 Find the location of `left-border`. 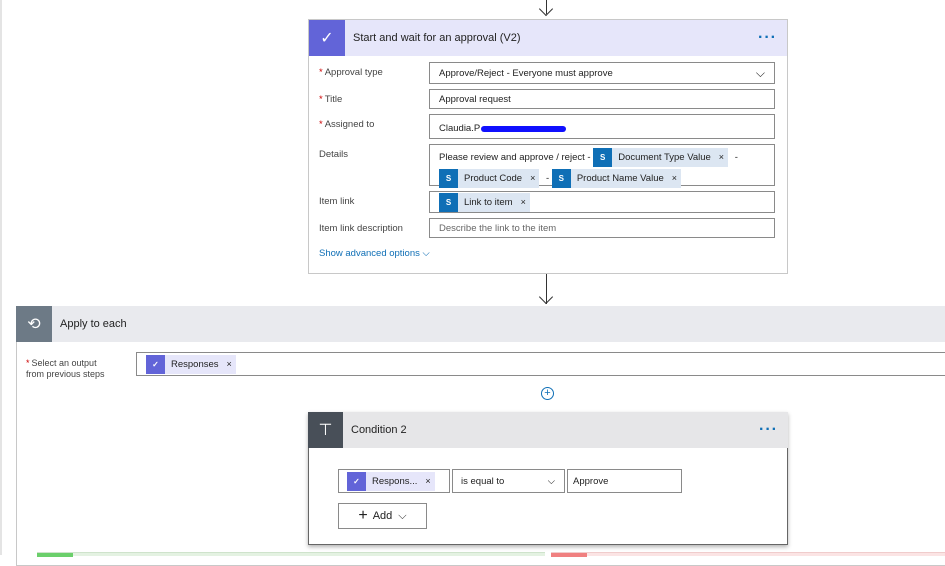

left-border is located at coordinates (1, 277).